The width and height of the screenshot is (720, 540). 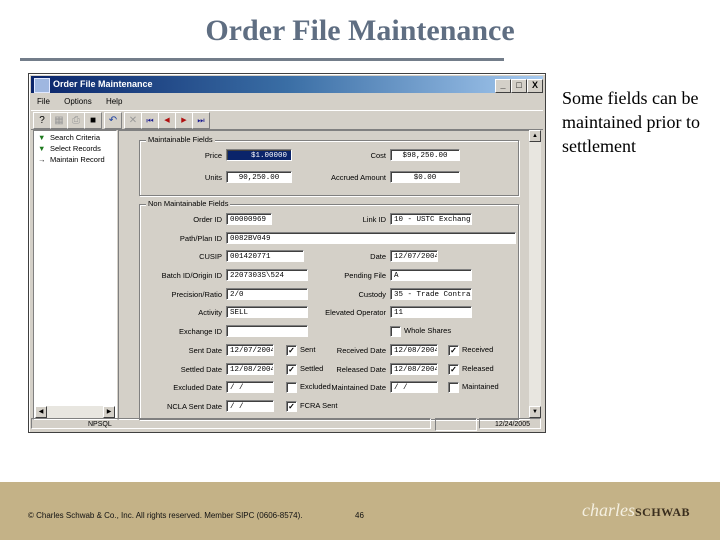 I want to click on tree-item-maintain-record: → Maintain Record, so click(x=71, y=159).